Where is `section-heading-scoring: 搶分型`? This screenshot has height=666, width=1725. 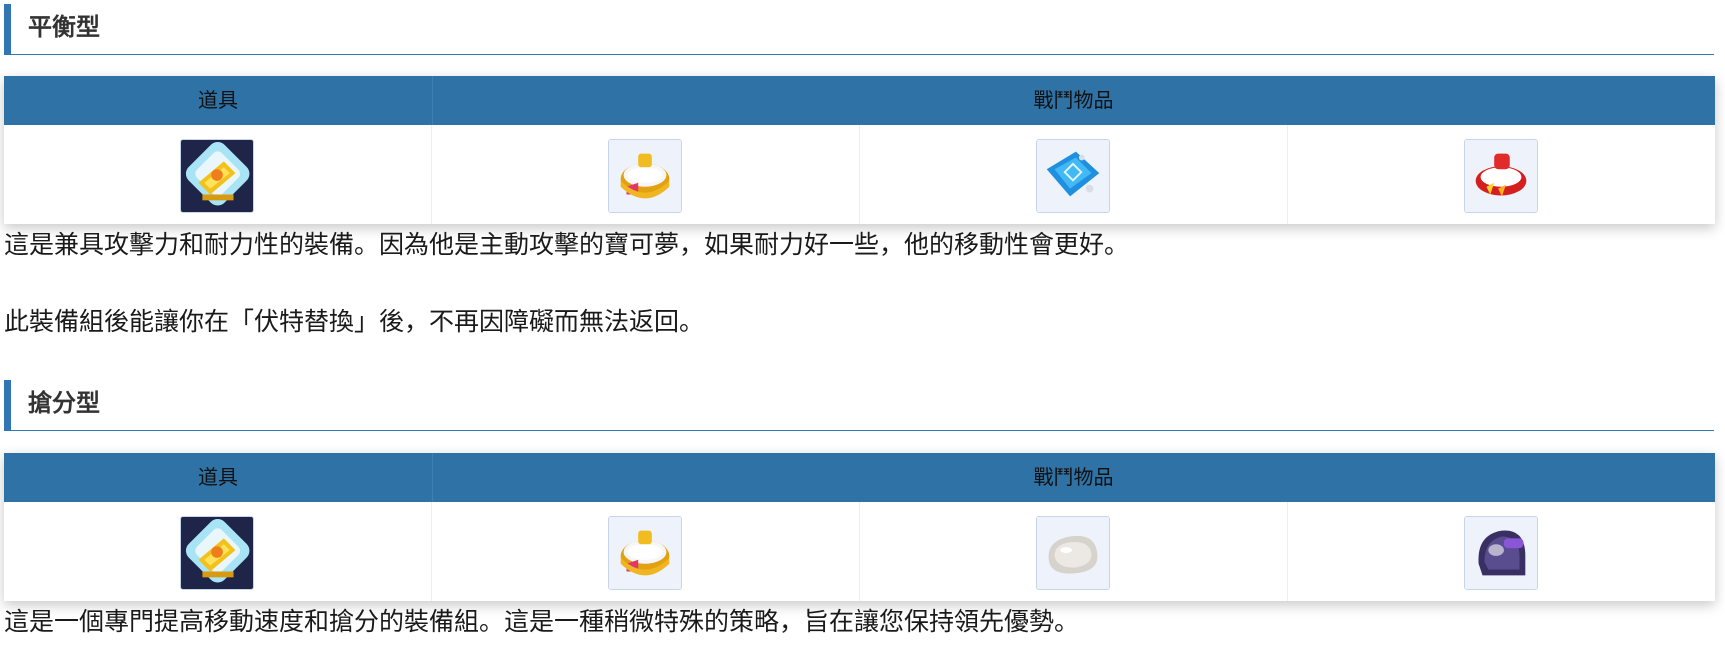
section-heading-scoring: 搶分型 is located at coordinates (859, 405).